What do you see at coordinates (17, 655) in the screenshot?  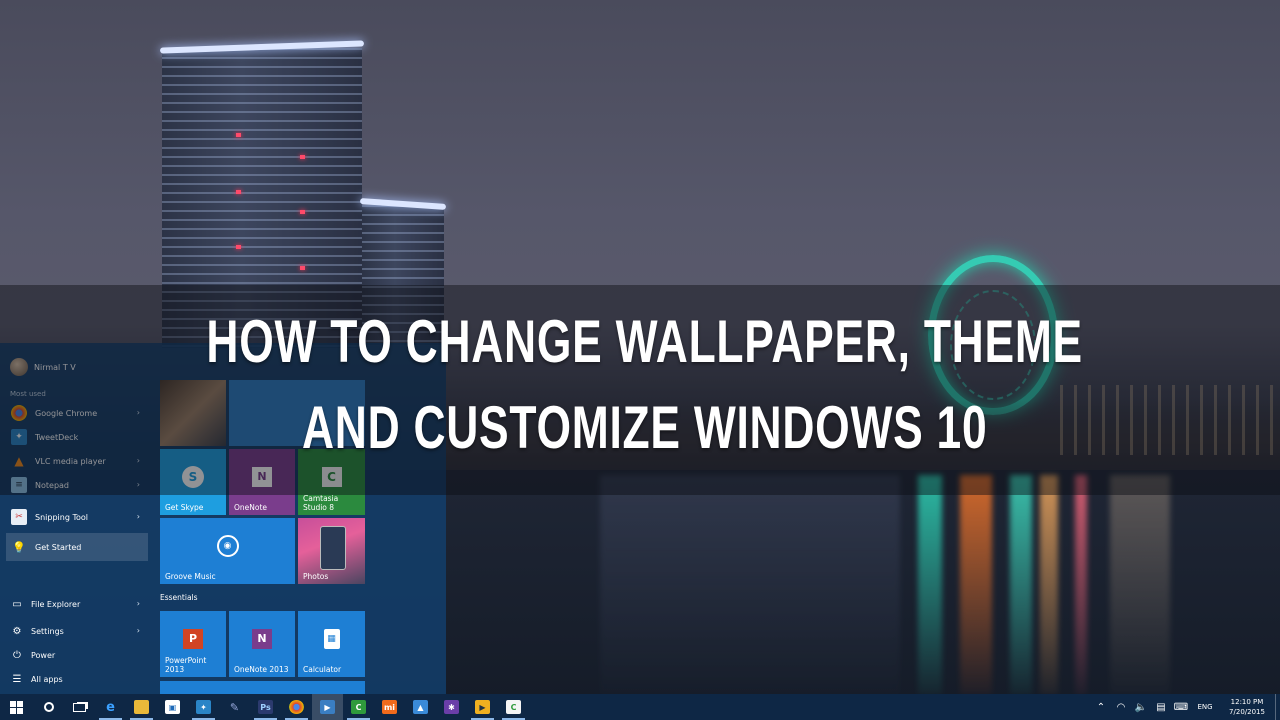 I see `power-icon: ⏻` at bounding box center [17, 655].